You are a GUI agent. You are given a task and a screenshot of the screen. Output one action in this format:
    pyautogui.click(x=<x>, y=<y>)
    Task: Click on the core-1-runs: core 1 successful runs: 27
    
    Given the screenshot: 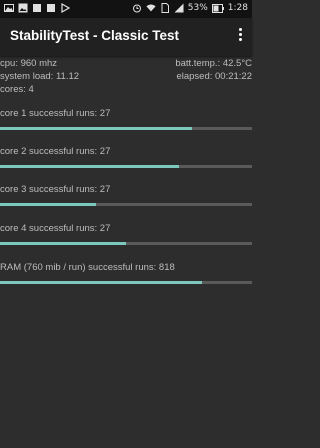 What is the action you would take?
    pyautogui.click(x=55, y=113)
    